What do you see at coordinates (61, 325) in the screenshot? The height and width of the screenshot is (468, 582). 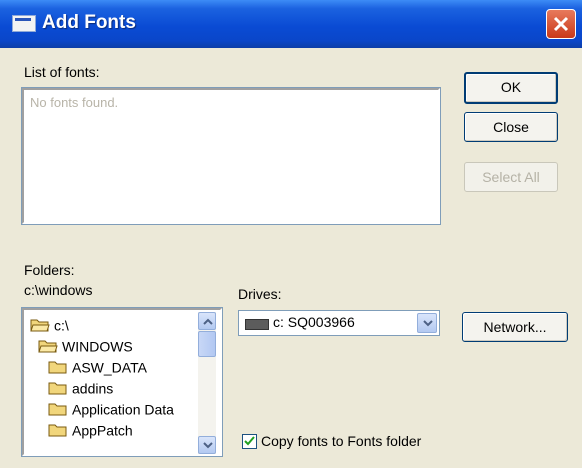 I see `folder-item-label: c:\` at bounding box center [61, 325].